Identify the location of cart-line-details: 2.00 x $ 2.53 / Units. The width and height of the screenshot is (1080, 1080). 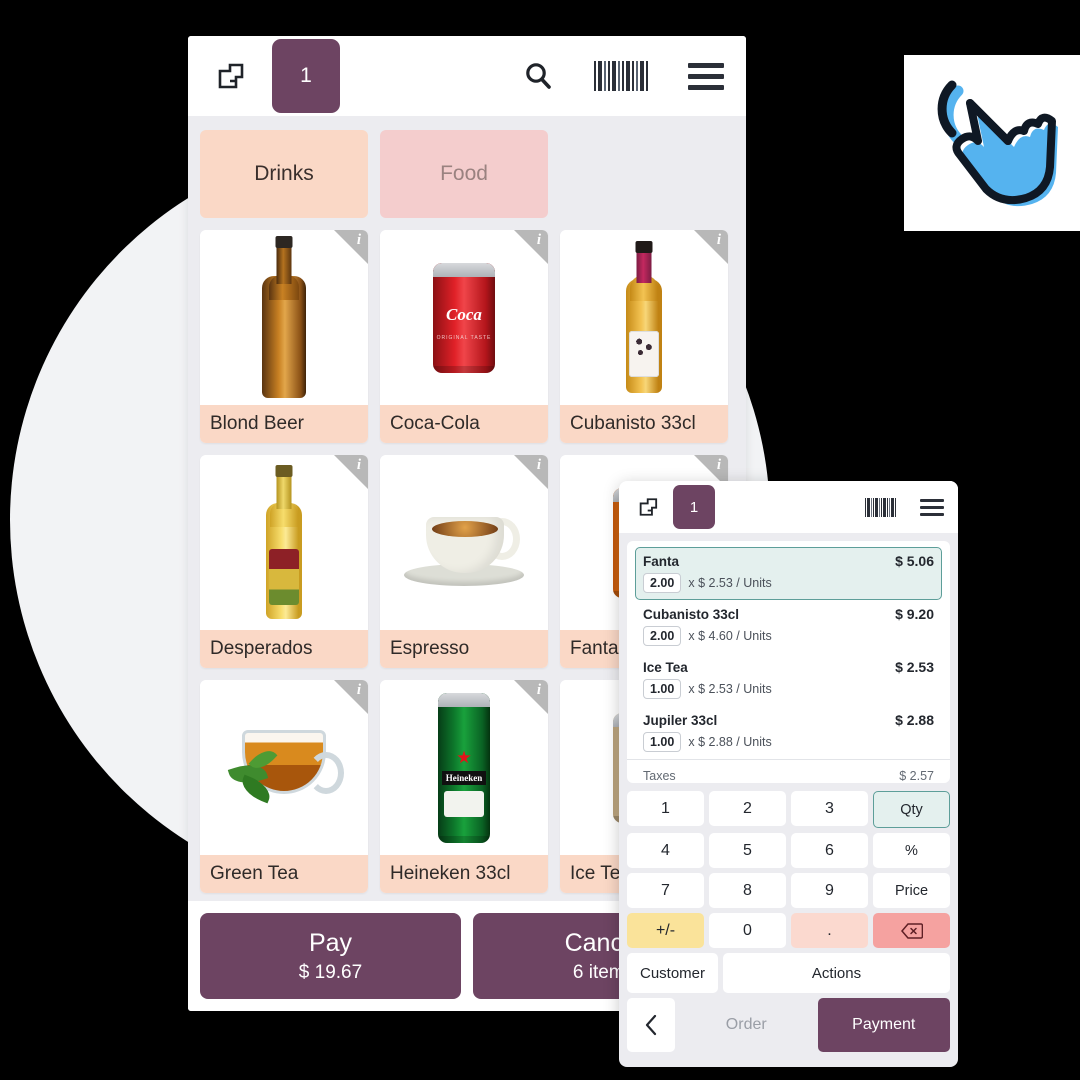
(788, 583).